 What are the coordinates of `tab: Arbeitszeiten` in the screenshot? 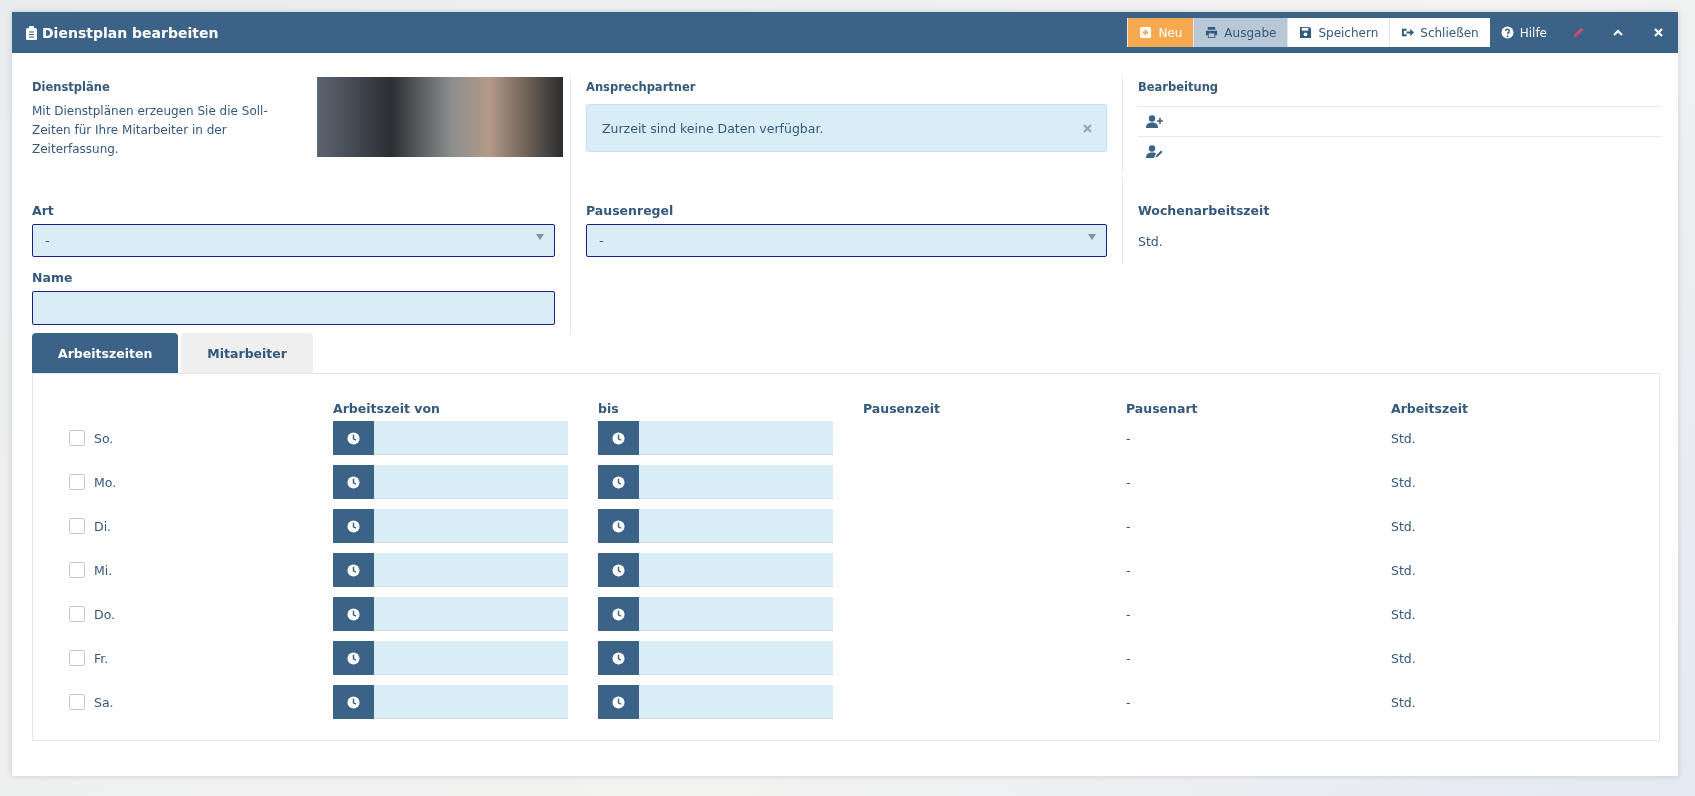 It's located at (105, 353).